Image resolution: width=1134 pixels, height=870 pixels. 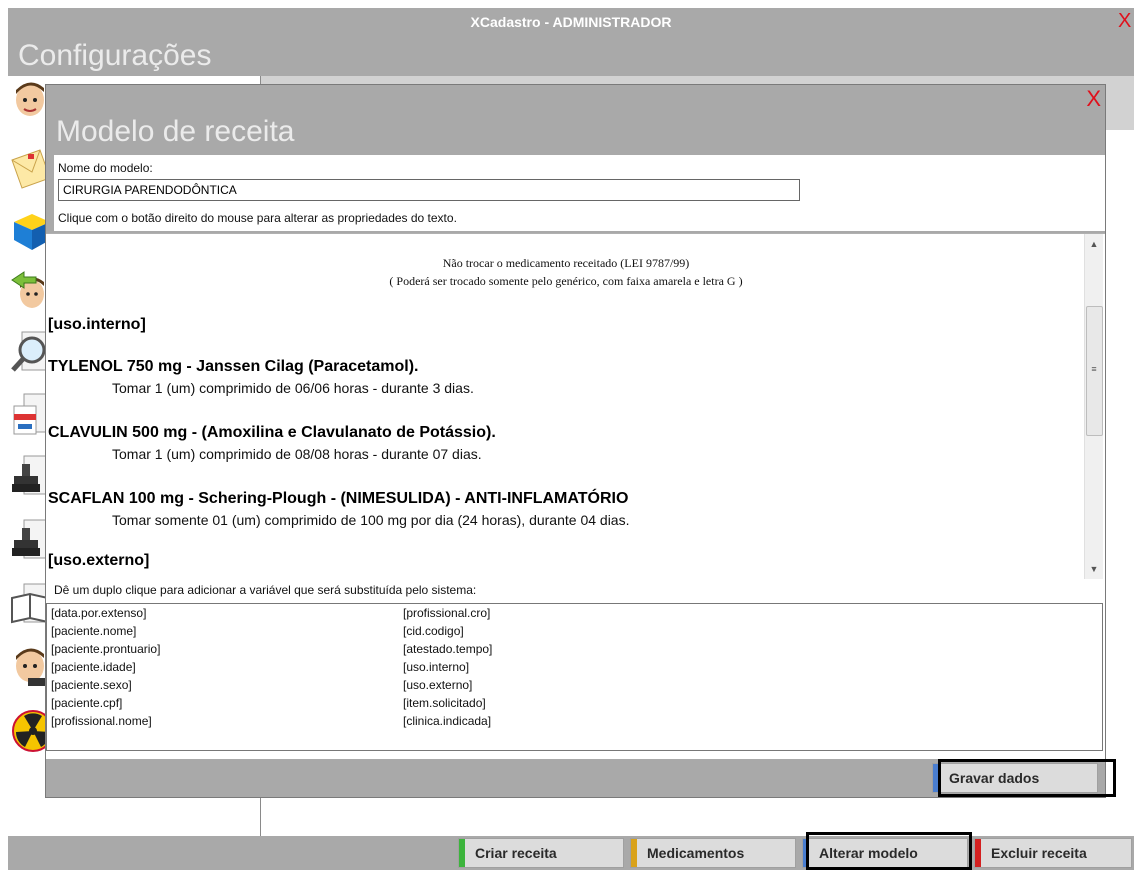 I want to click on variable-item: [paciente.nome], so click(x=93, y=631).